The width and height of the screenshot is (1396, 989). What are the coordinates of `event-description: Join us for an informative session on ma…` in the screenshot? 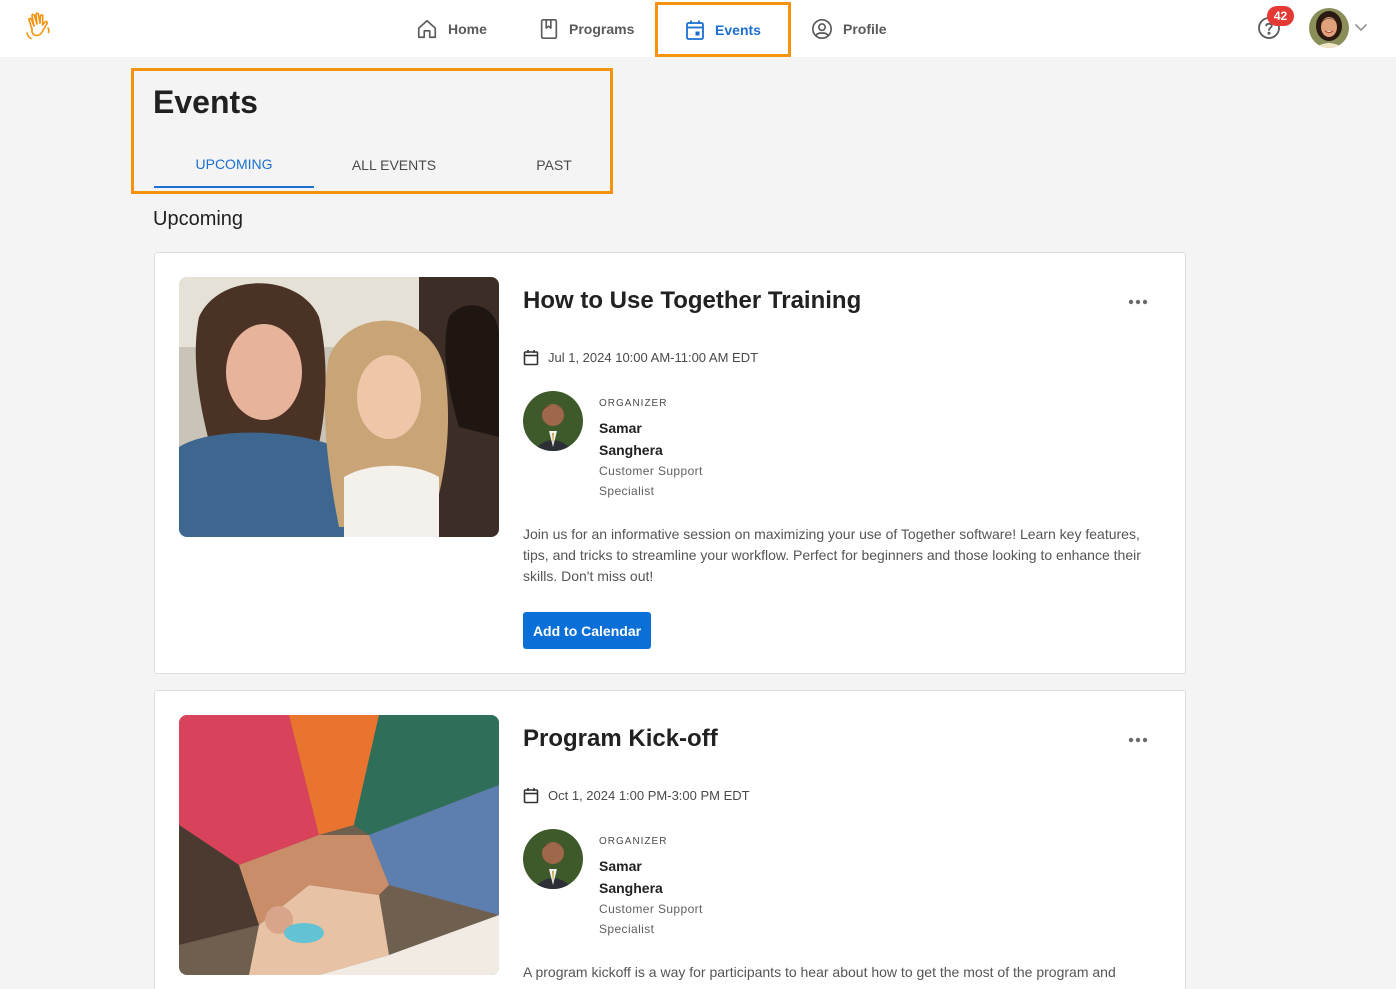 It's located at (832, 555).